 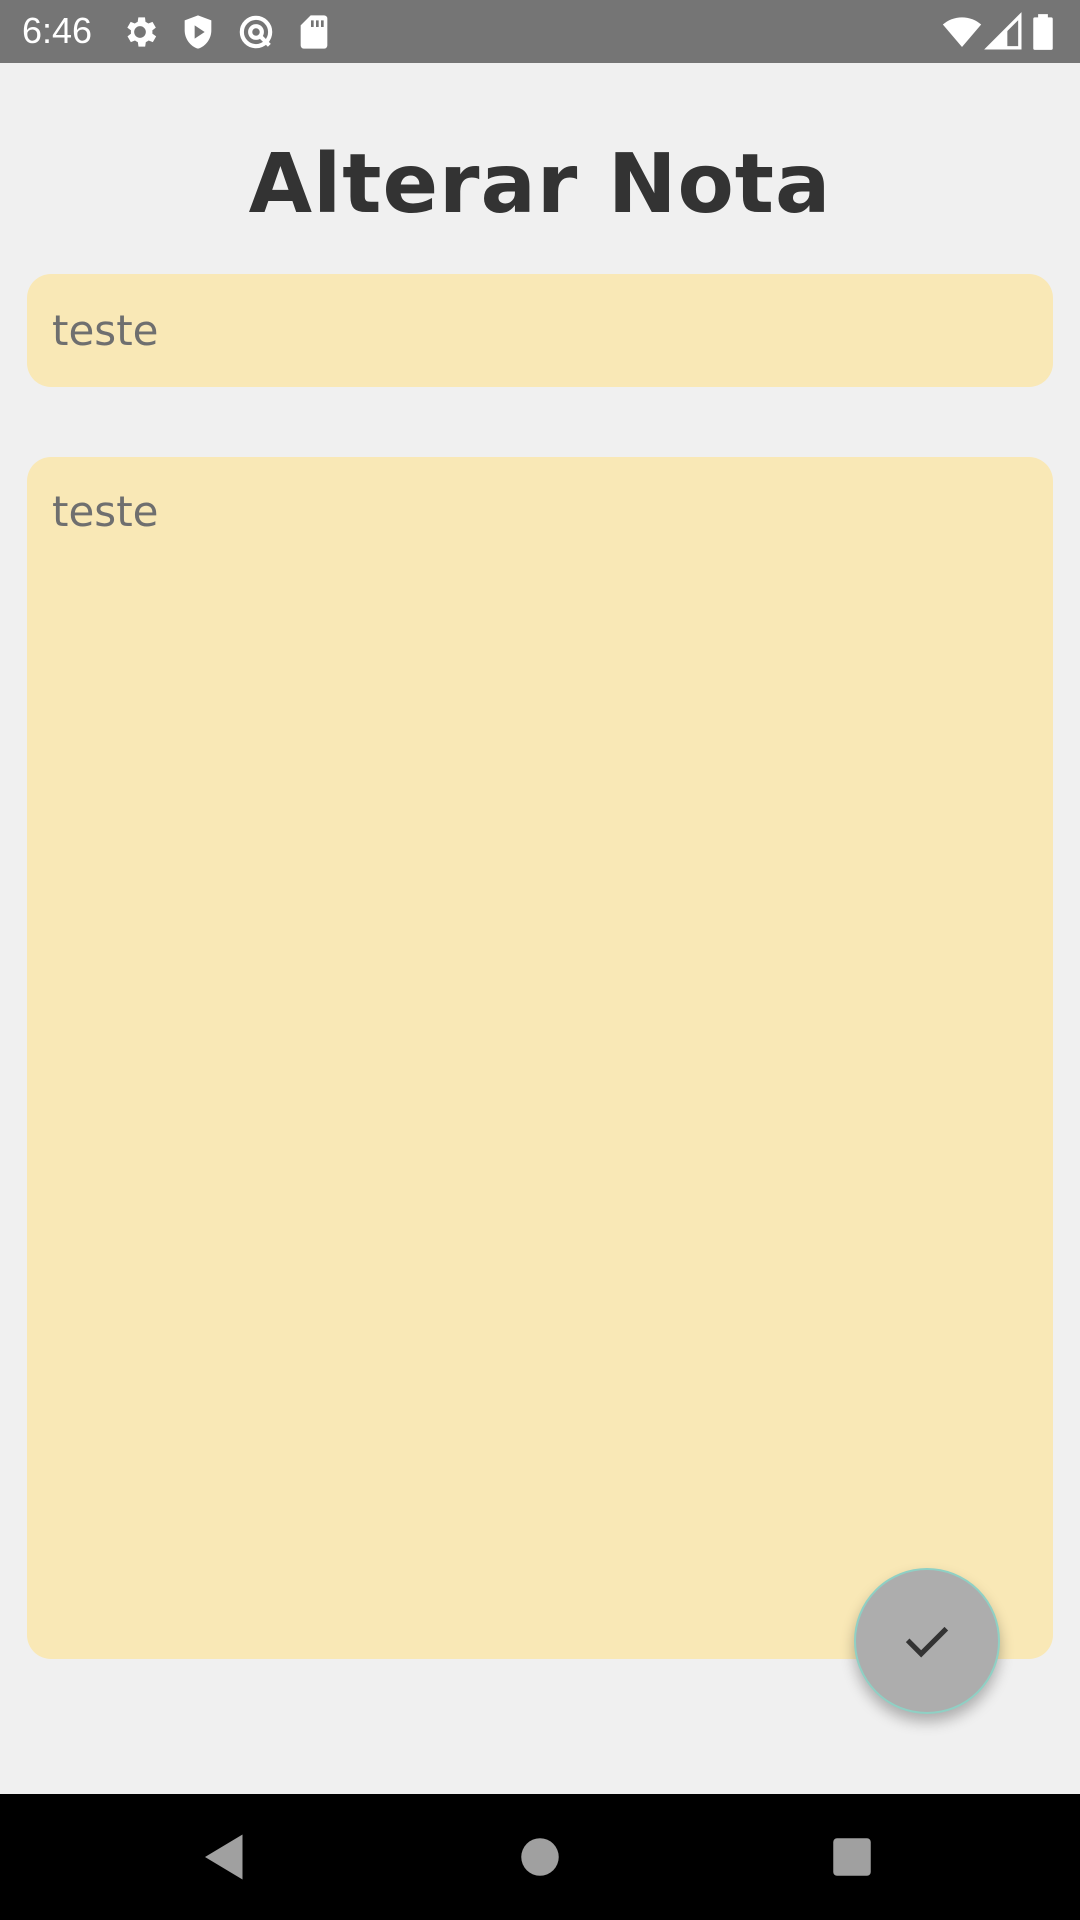 What do you see at coordinates (1004, 32) in the screenshot?
I see `cell-signal-icon` at bounding box center [1004, 32].